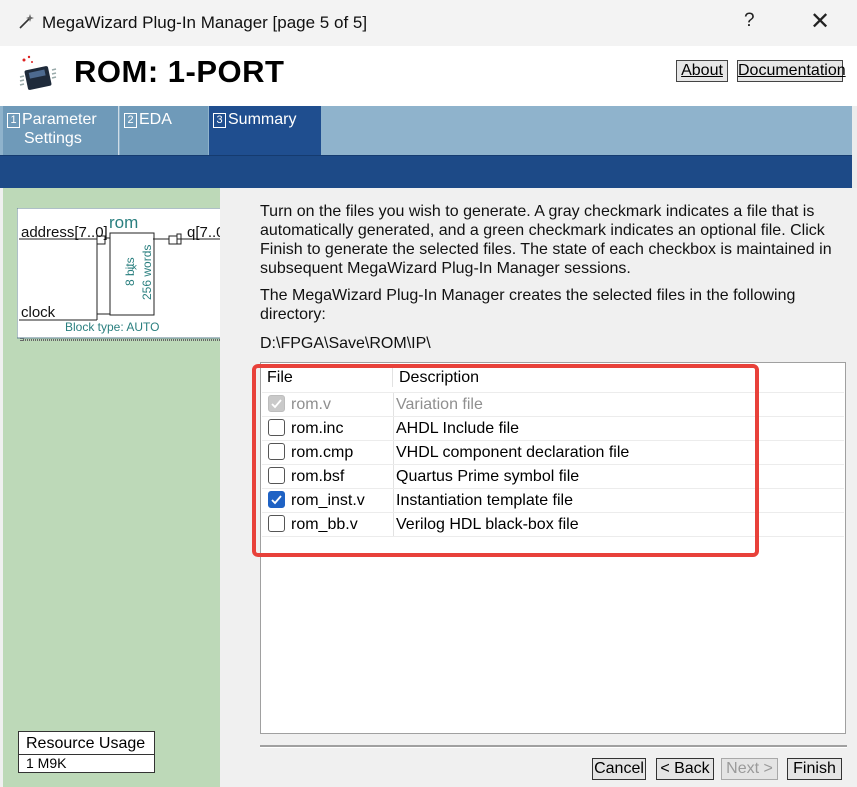 The image size is (857, 787). I want to click on port-clock: clock, so click(38, 312).